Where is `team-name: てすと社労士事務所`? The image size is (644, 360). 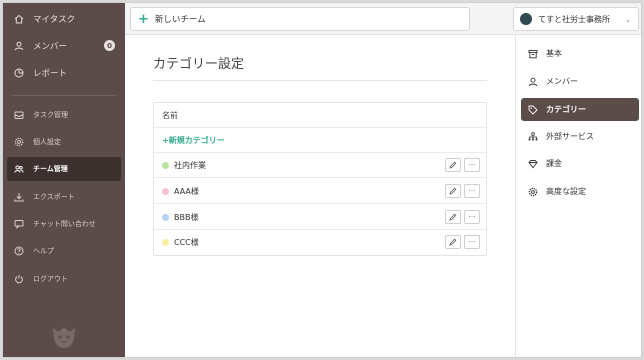
team-name: てすと社労士事務所 is located at coordinates (574, 19).